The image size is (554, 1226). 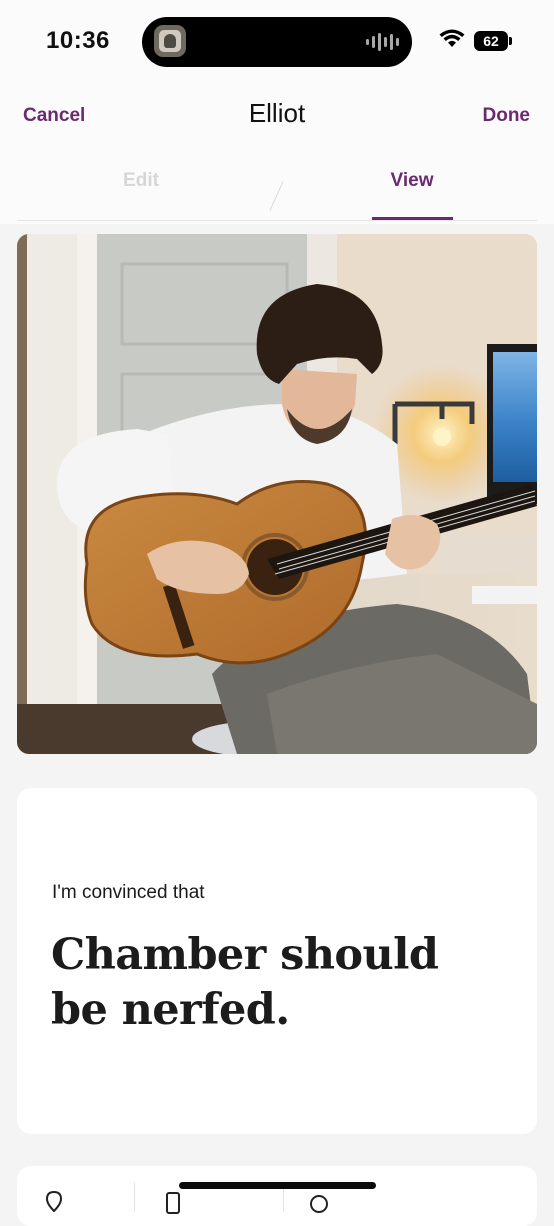 I want to click on tab-edit: Edit, so click(x=141, y=181).